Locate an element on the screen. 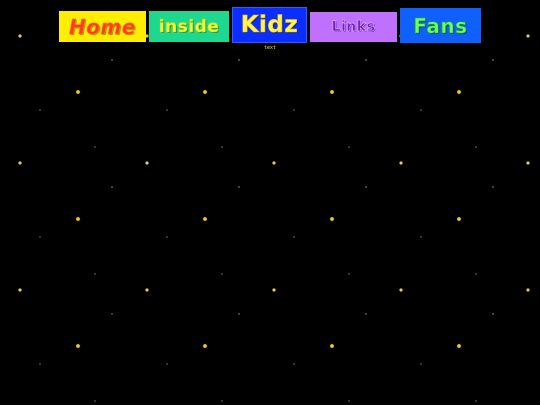 The height and width of the screenshot is (405, 540). main-nav: Home inside Kidz Links Fans is located at coordinates (270, 25).